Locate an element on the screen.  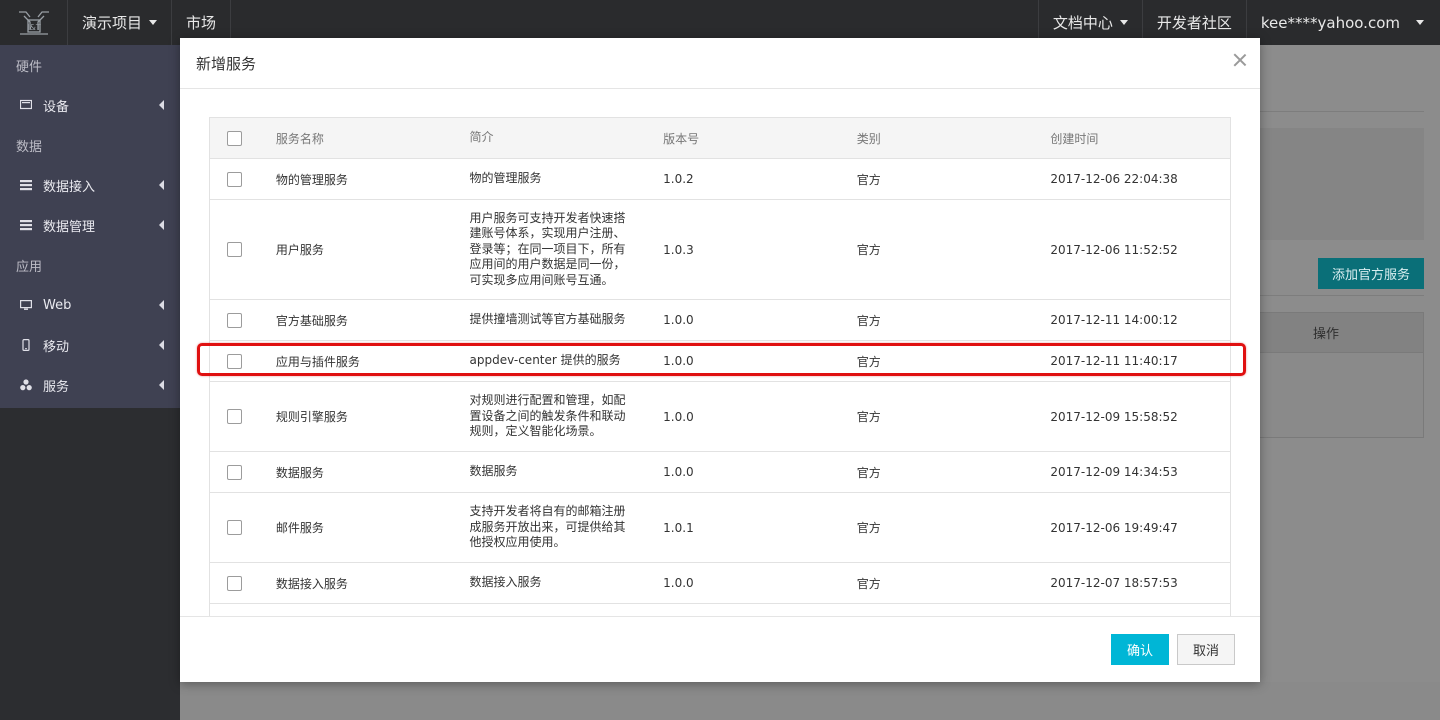
service-created: 2017-12-06 19:49:47 is located at coordinates (1114, 527).